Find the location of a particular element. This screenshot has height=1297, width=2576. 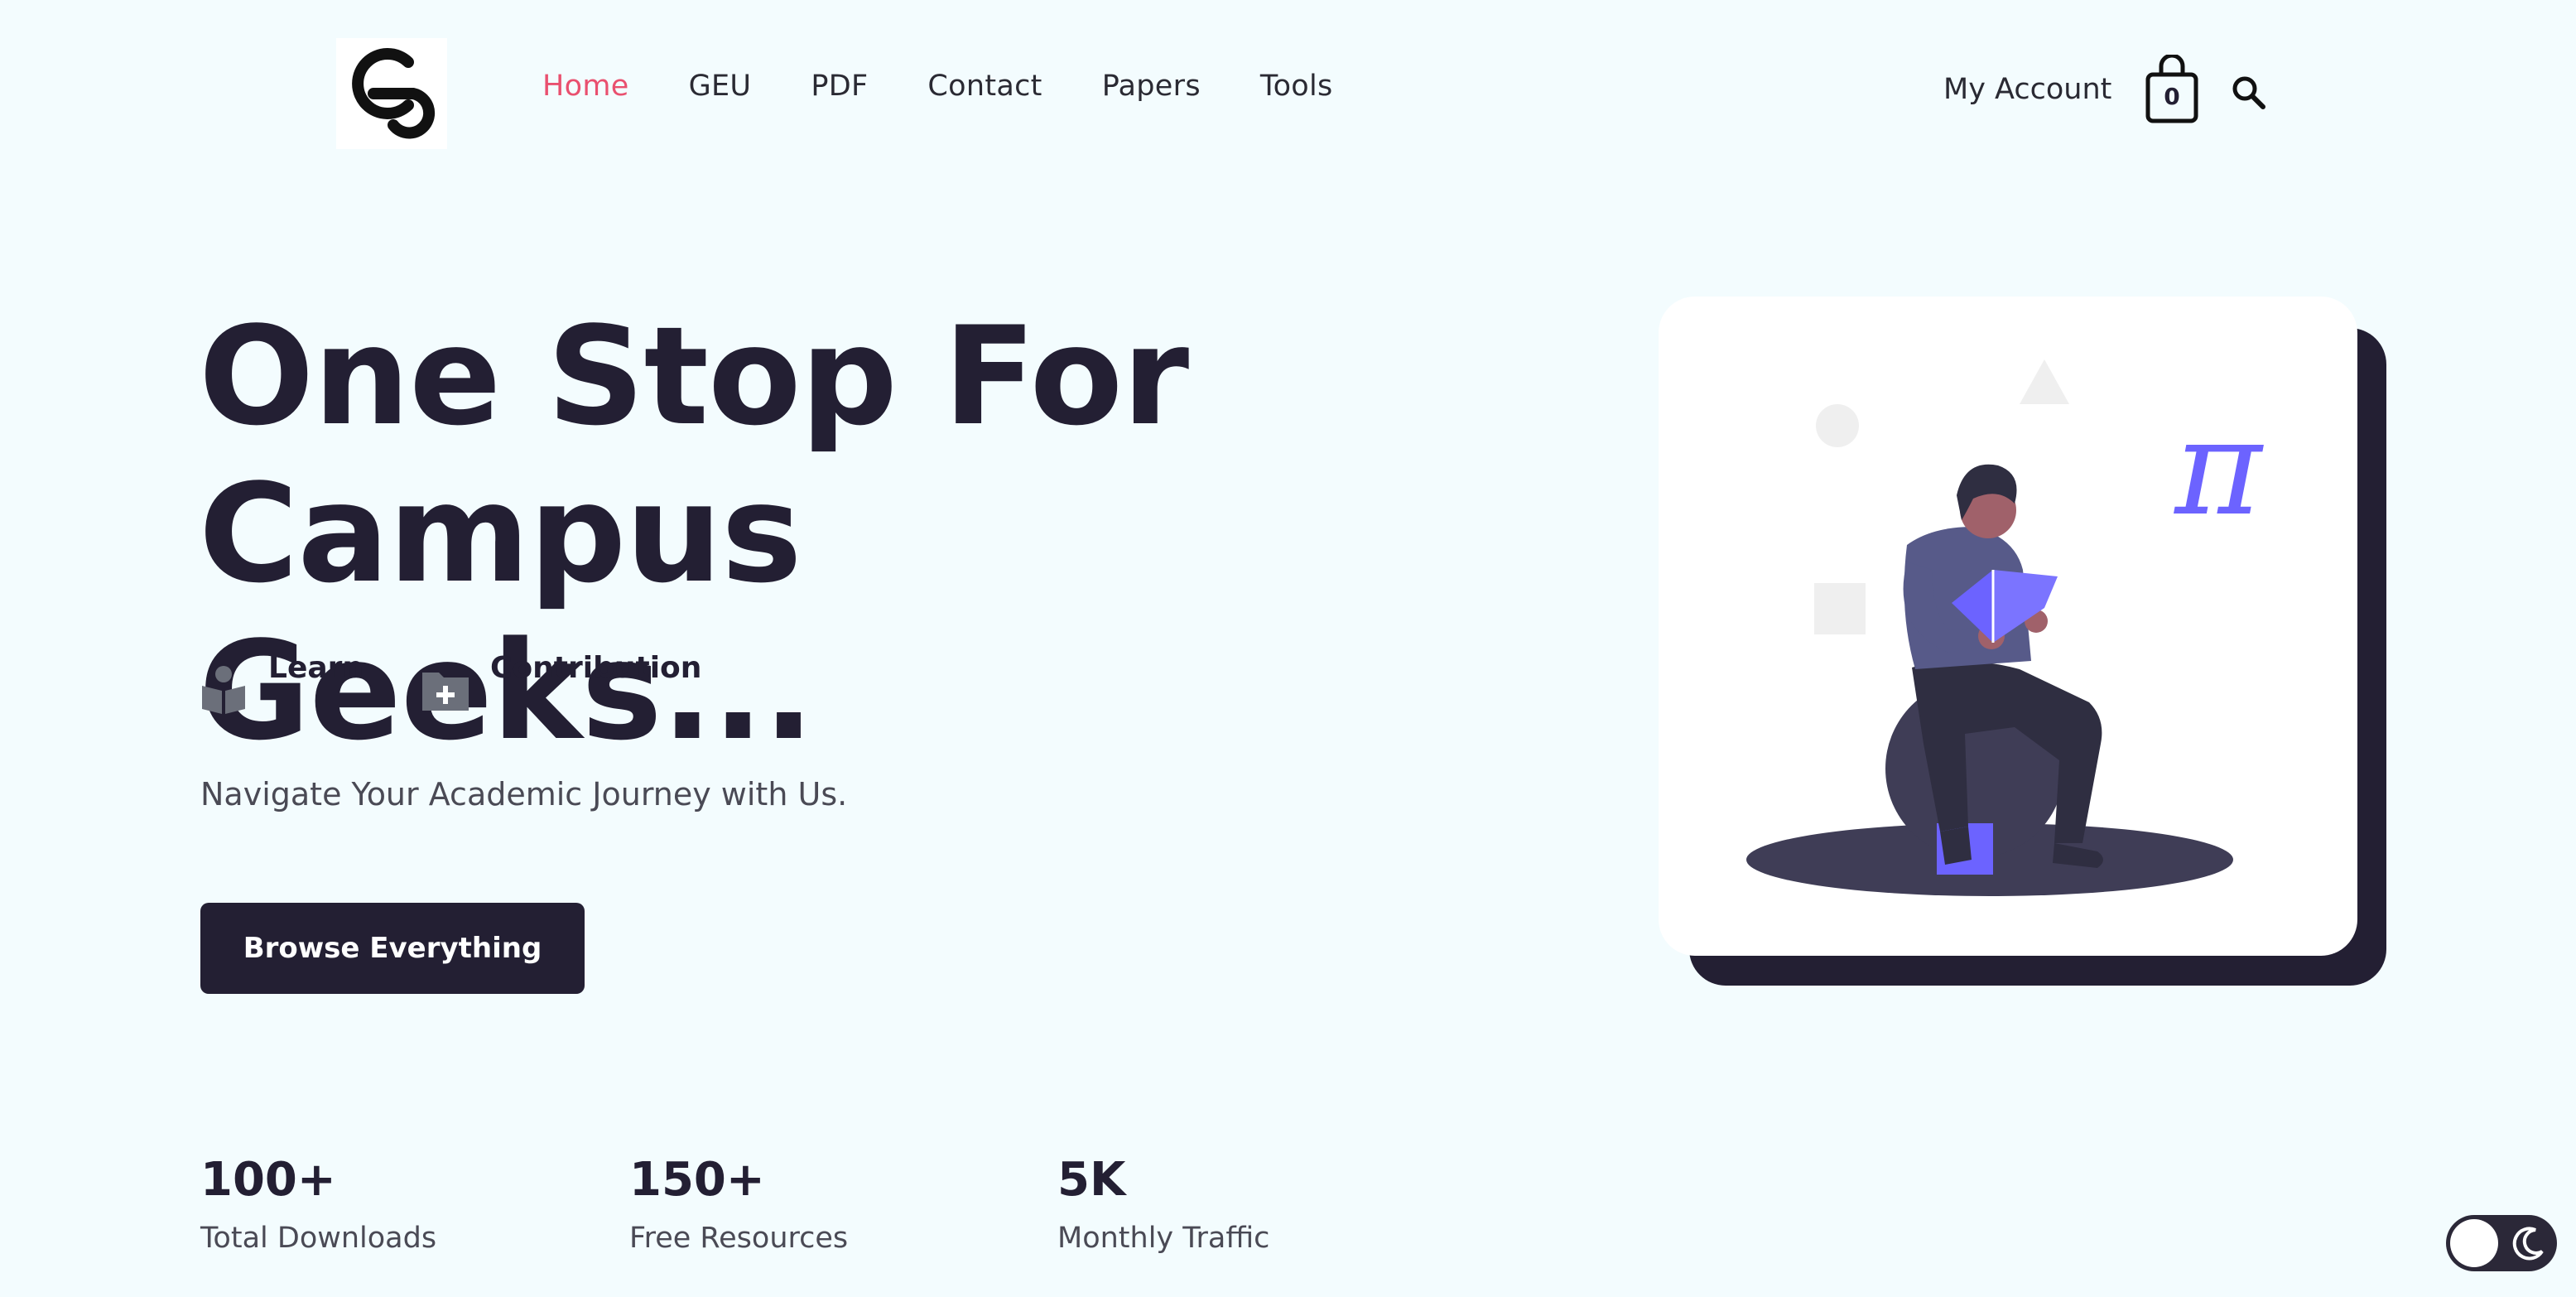

nav-pdf: PDF is located at coordinates (839, 86).